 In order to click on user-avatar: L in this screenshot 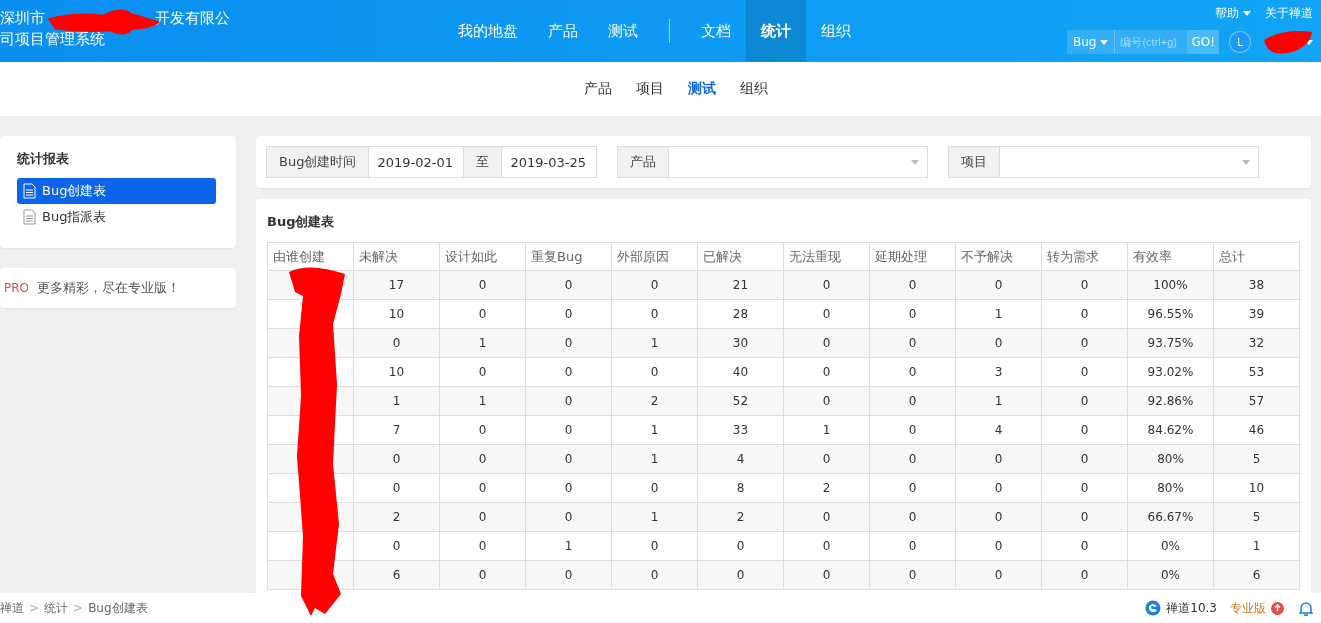, I will do `click(1240, 42)`.